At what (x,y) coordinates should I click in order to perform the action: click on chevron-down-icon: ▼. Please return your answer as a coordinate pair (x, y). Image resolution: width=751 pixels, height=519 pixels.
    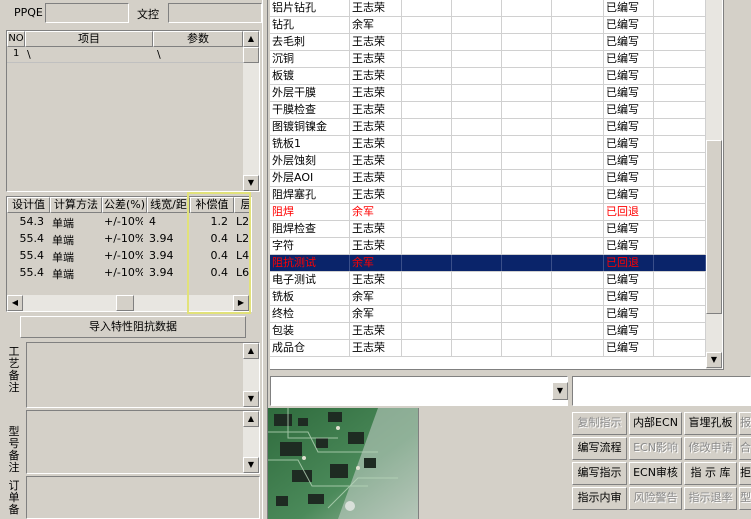
    Looking at the image, I should click on (560, 391).